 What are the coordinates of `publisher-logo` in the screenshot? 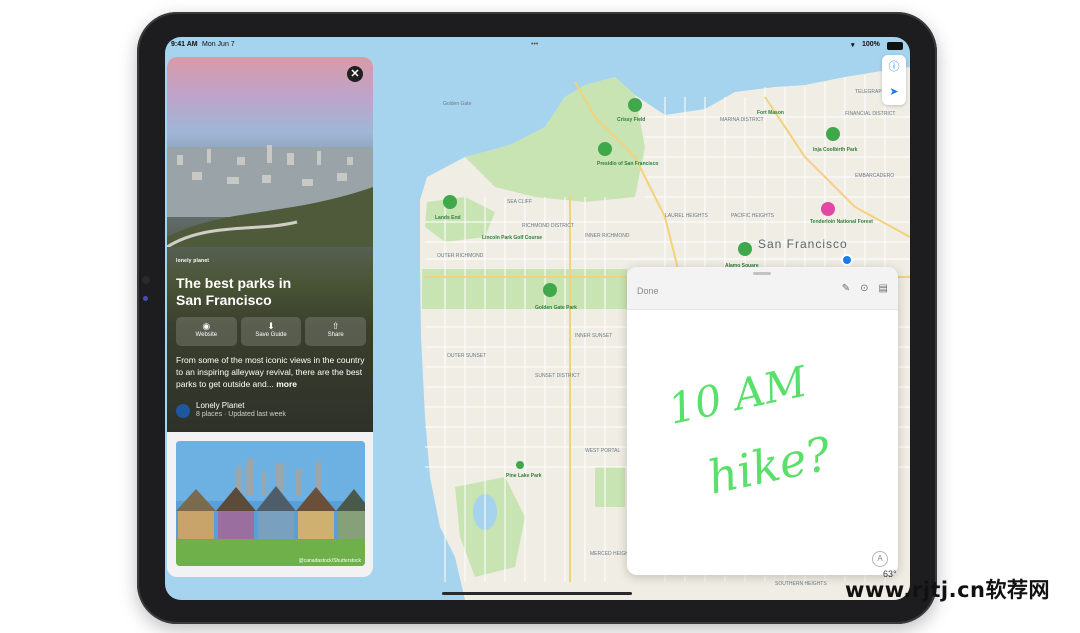 It's located at (183, 411).